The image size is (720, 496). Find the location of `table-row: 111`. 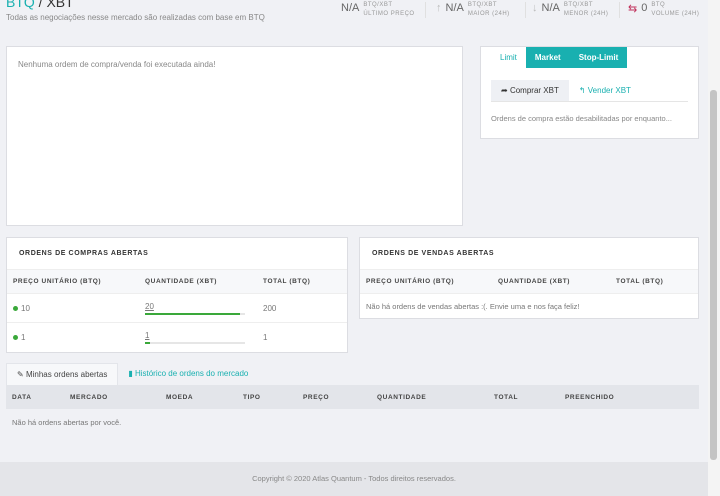

table-row: 111 is located at coordinates (177, 337).